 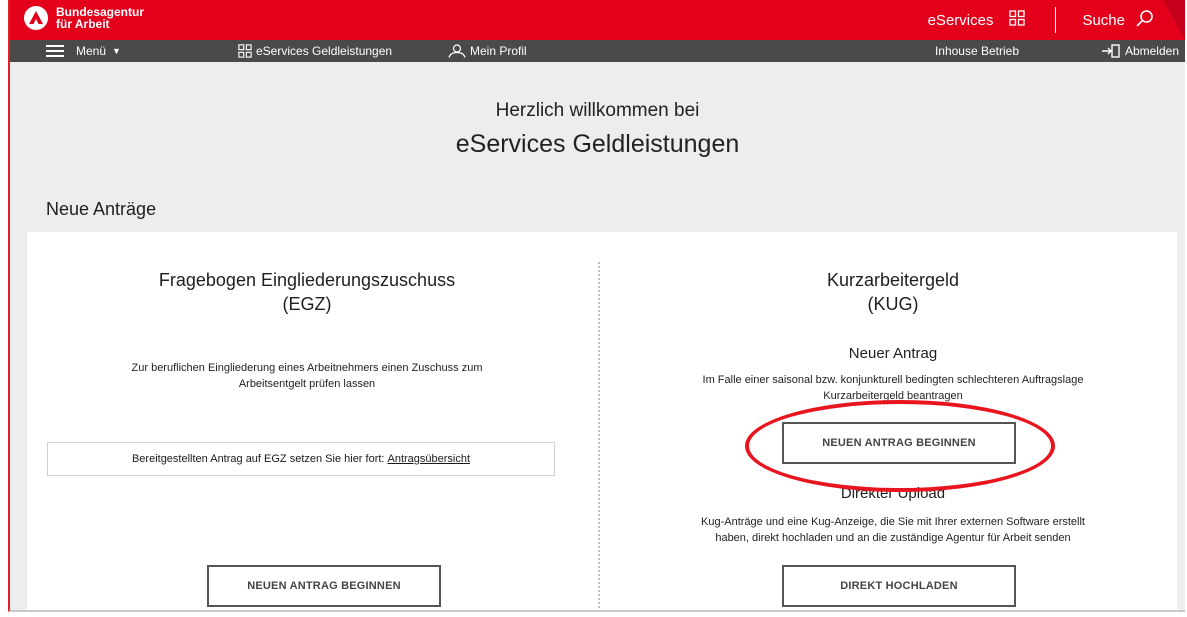 I want to click on top-header: Bundesagentur für Arbeit eServices Suche, so click(x=597, y=20).